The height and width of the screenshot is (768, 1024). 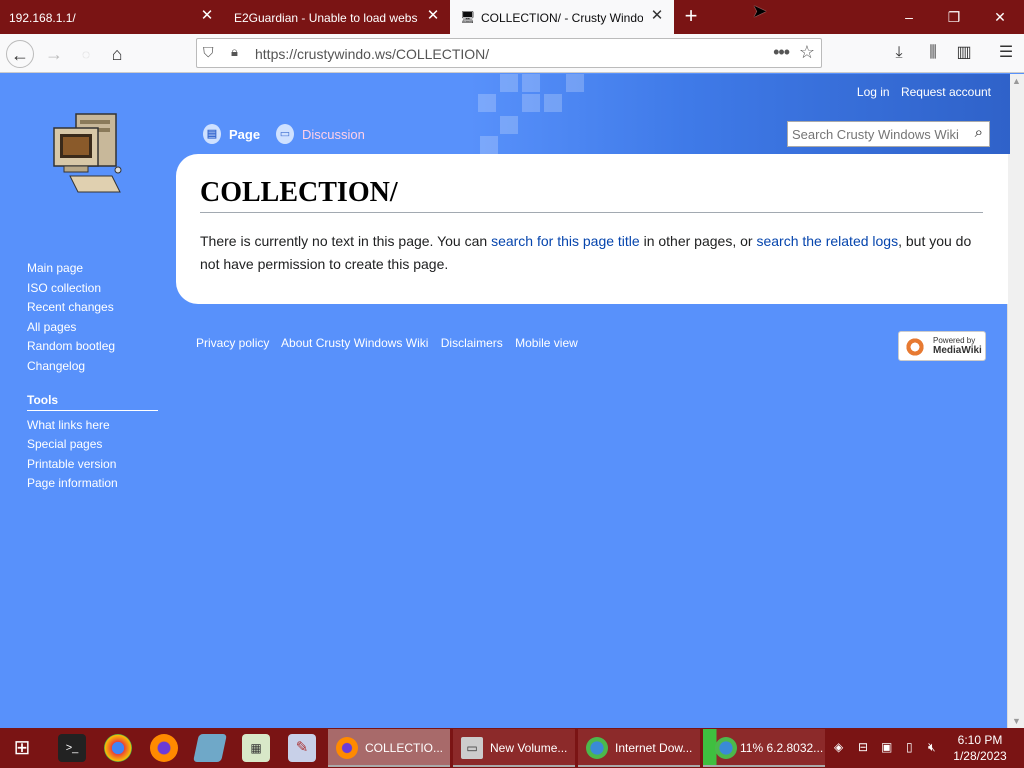 What do you see at coordinates (256, 748) in the screenshot?
I see `spreadsheet-icon: ▦` at bounding box center [256, 748].